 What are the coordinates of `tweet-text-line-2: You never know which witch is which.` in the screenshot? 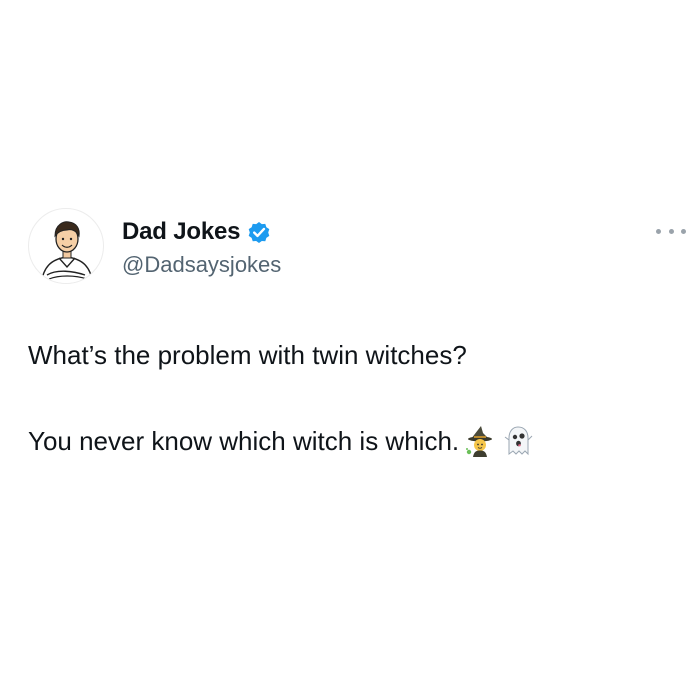 It's located at (281, 441).